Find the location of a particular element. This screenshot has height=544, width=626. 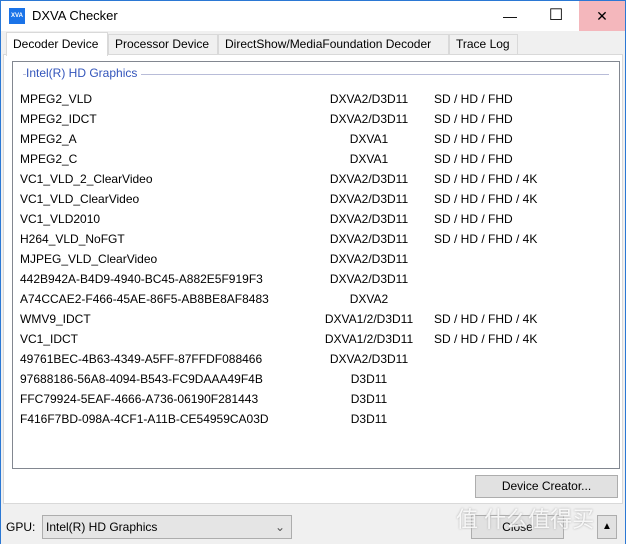

decoder-name: F416F7BD-098A-4CF1-A11B-CE54959CA03D is located at coordinates (144, 419).